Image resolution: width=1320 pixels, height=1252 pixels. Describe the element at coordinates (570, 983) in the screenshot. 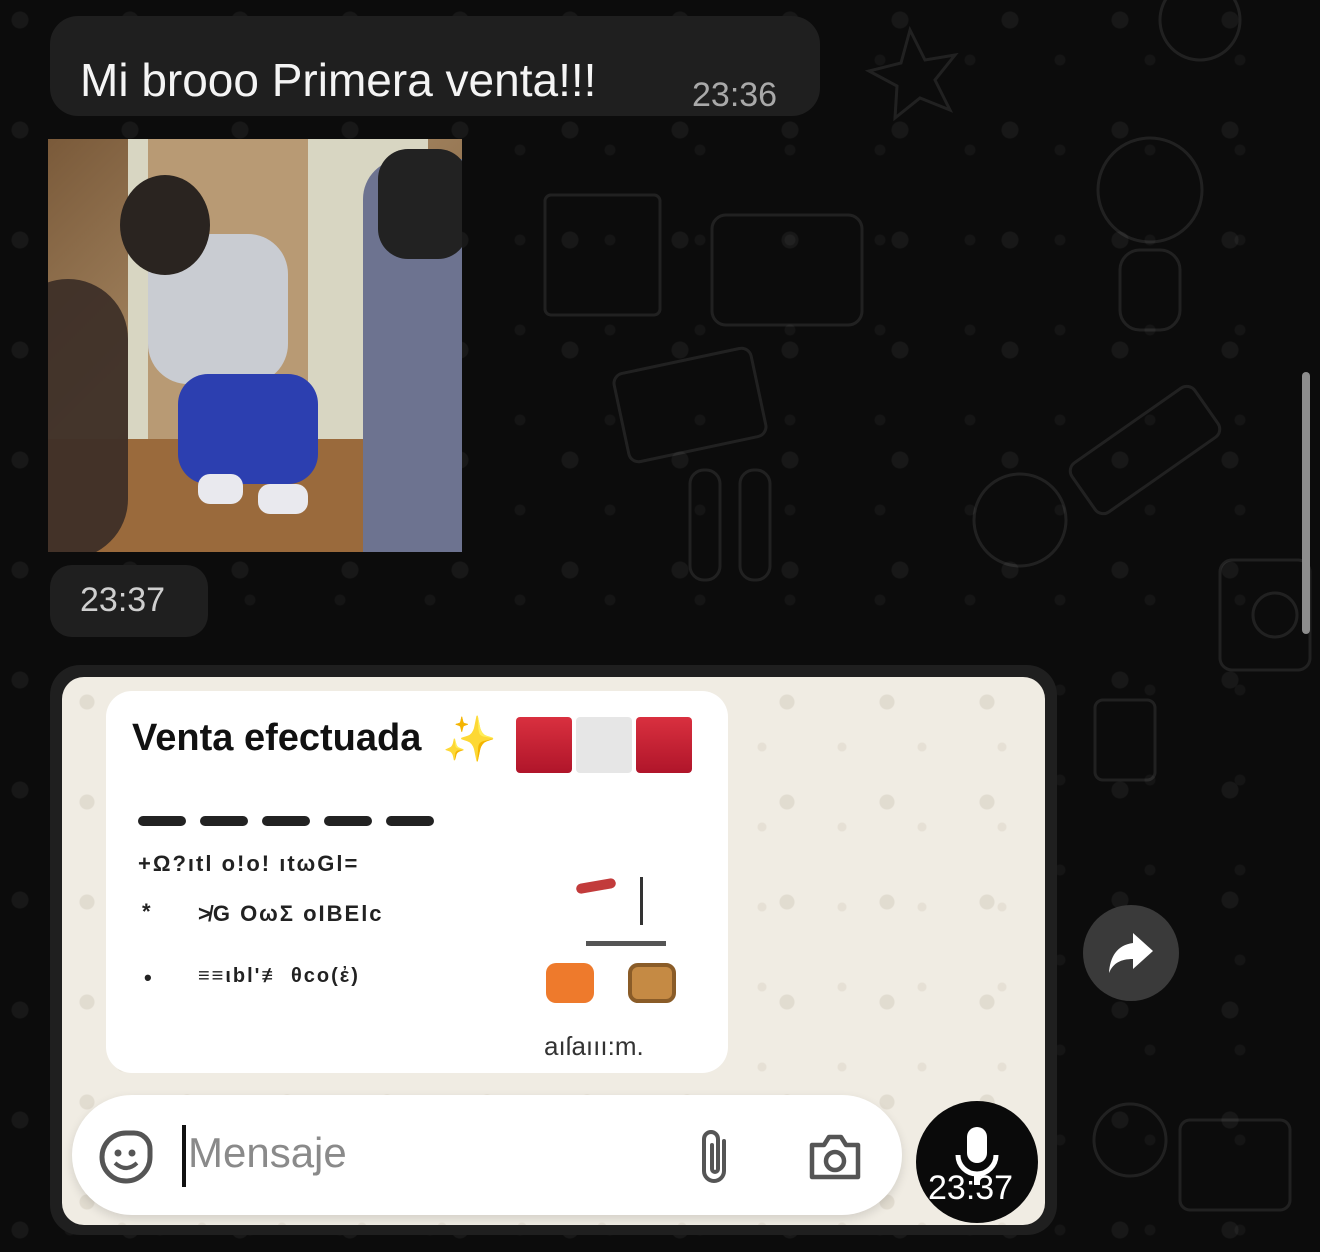

I see `orange-badge-icon` at that location.